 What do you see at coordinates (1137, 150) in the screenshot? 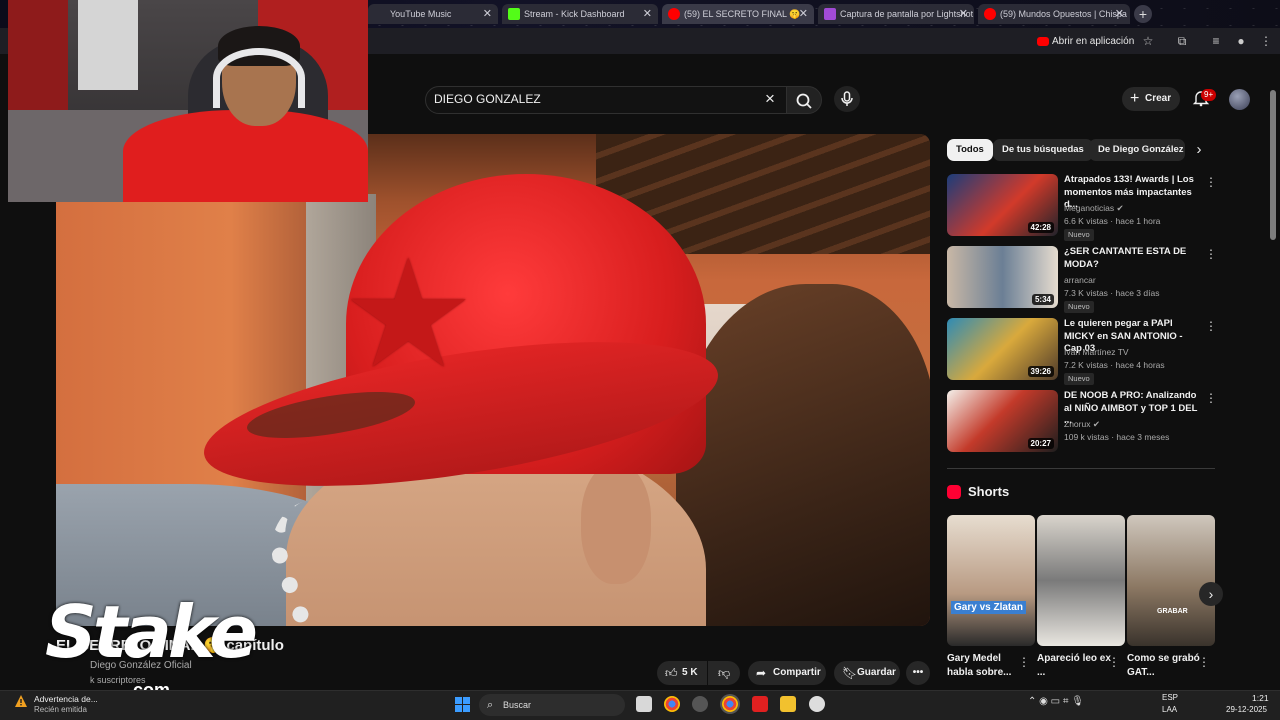
I see `chip-de-diego-gonzalez: De Diego González` at bounding box center [1137, 150].